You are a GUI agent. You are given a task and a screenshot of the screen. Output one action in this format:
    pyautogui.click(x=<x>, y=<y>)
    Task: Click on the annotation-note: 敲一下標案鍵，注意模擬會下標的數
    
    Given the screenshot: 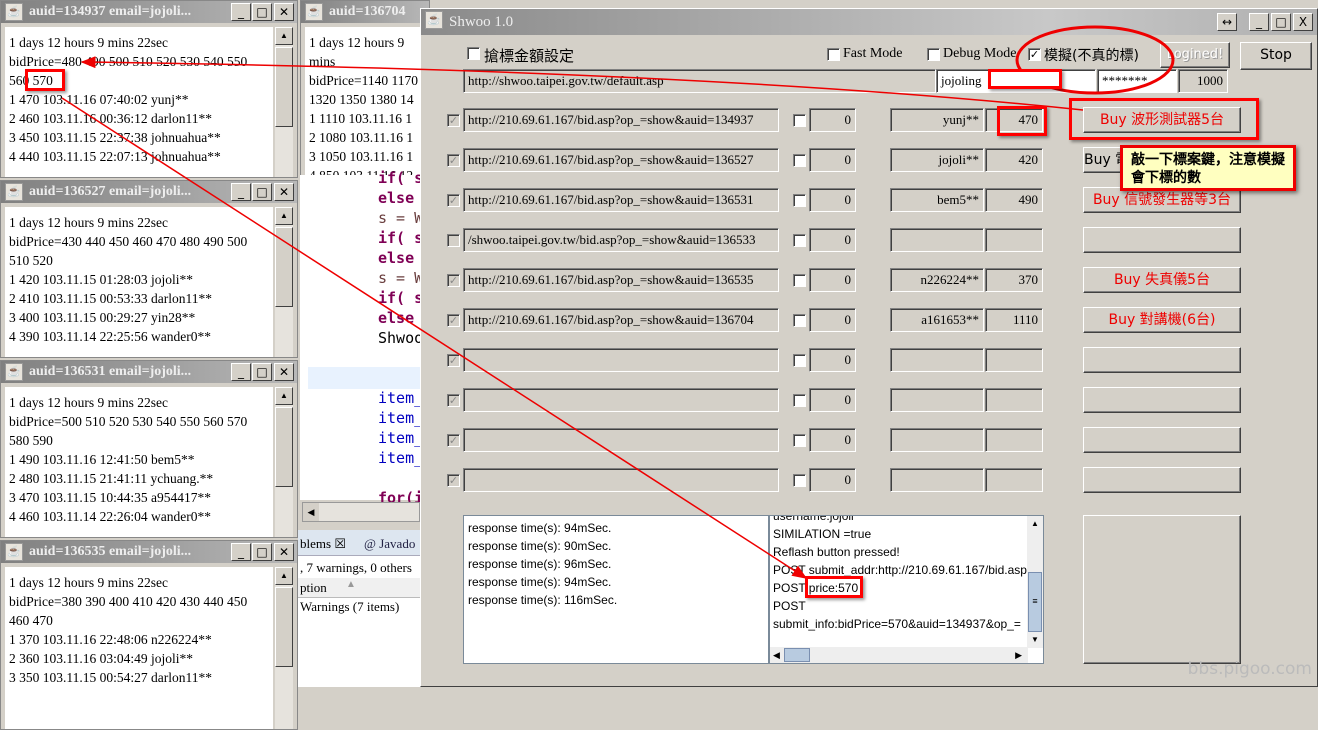 What is the action you would take?
    pyautogui.click(x=1208, y=168)
    